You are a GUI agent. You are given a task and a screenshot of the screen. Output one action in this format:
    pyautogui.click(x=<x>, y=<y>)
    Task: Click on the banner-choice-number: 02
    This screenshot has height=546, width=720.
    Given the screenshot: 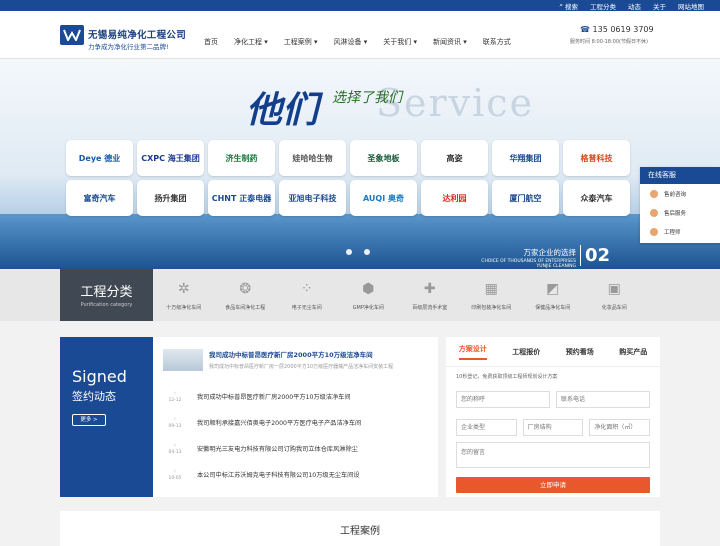 What is the action you would take?
    pyautogui.click(x=595, y=255)
    